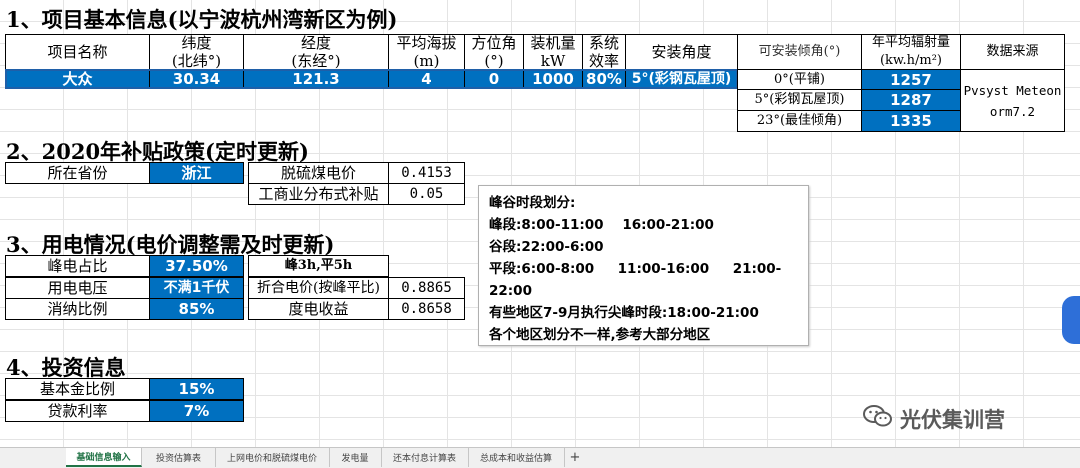 The image size is (1080, 468). Describe the element at coordinates (77, 411) in the screenshot. I see `label-loan-rate: 贷款利率` at that location.